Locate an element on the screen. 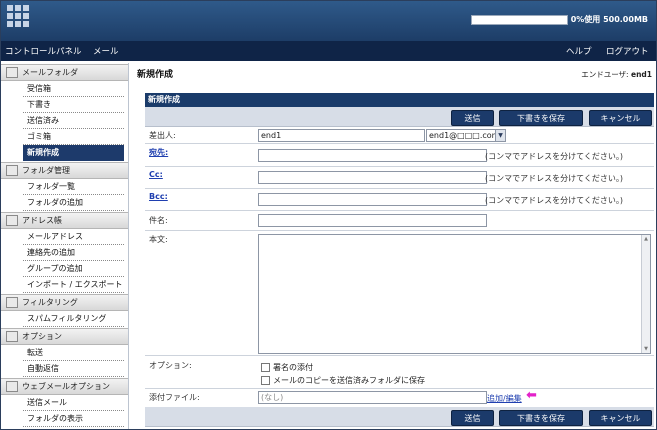  webmail-options-icon is located at coordinates (12, 386).